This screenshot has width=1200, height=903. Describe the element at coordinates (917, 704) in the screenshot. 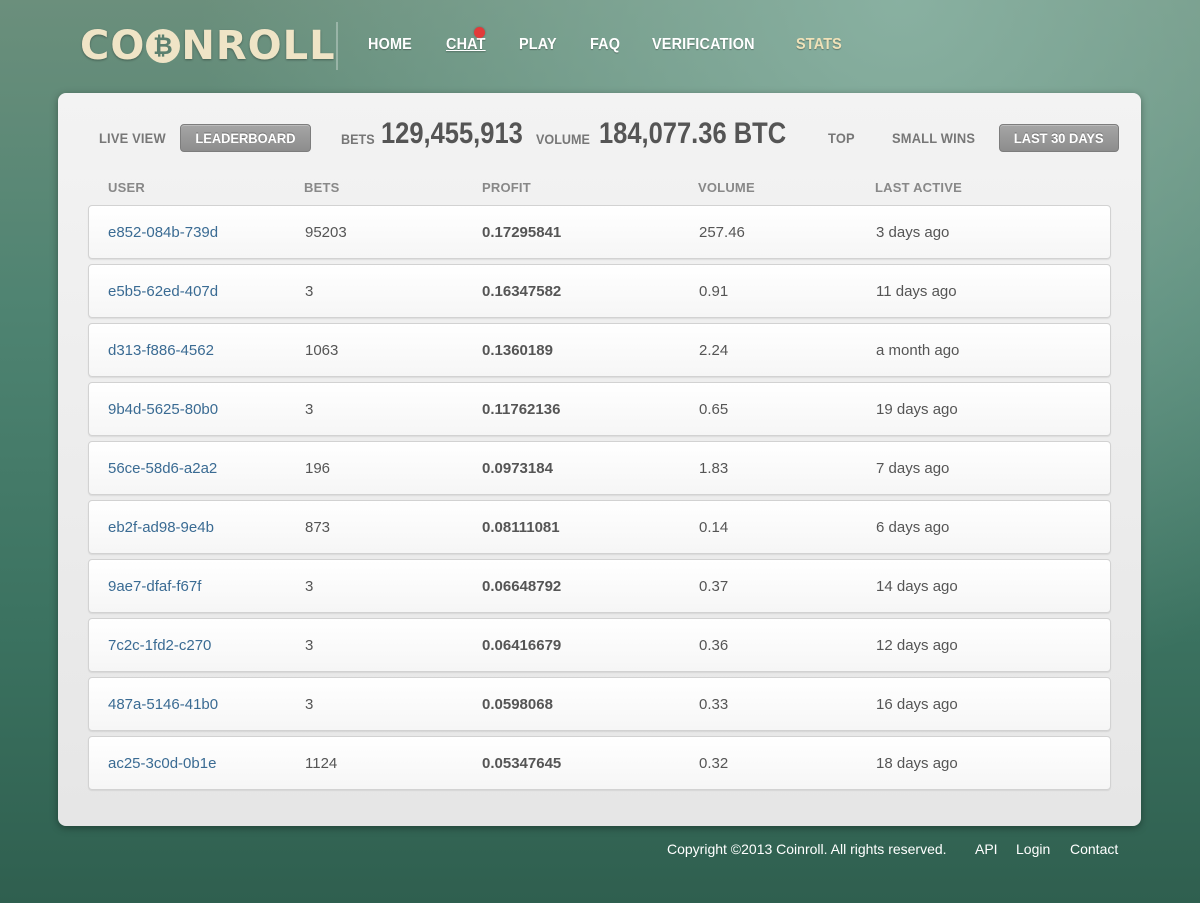

I see `last-active-text: 16 days ago` at that location.